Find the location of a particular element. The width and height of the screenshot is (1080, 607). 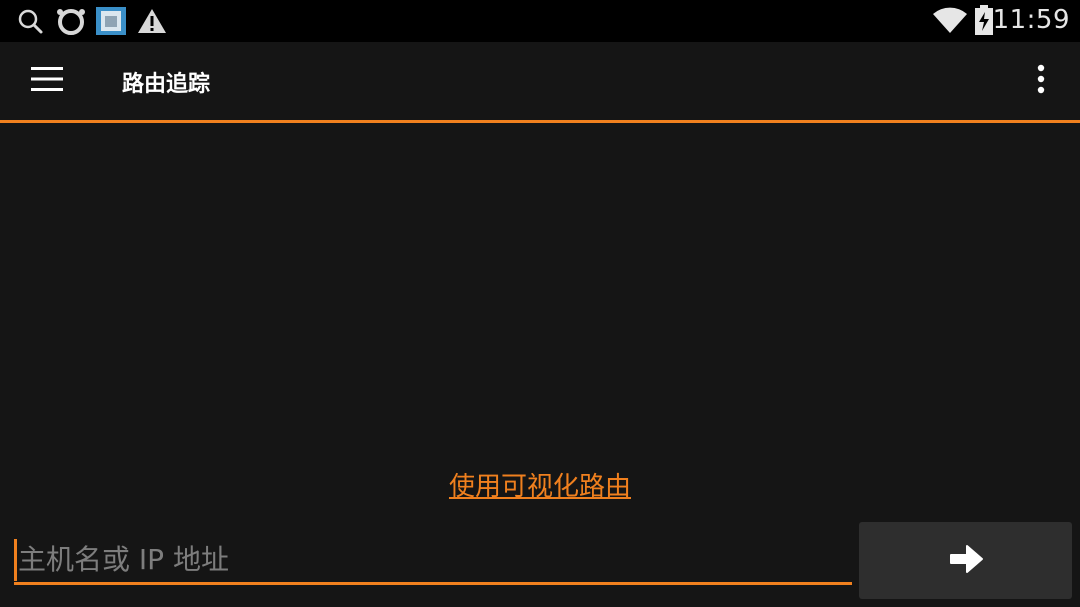

host-input is located at coordinates (432, 559).